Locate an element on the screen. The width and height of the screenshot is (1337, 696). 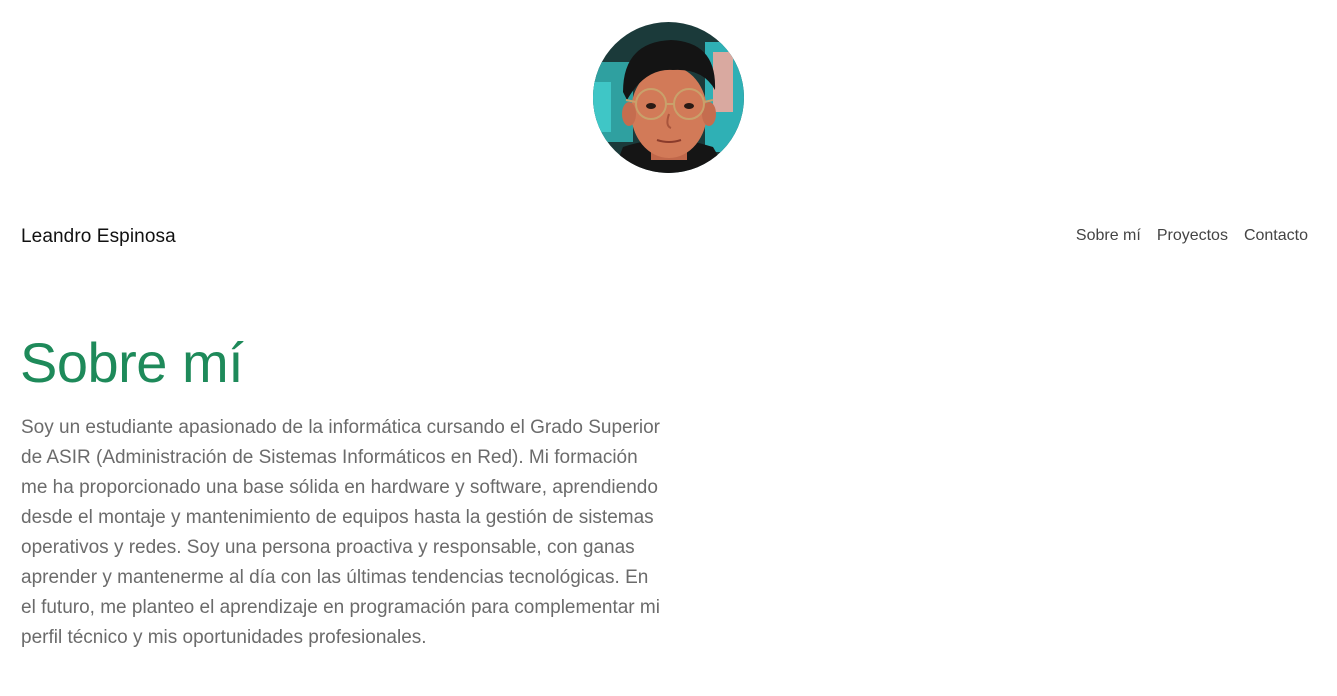
profile-avatar is located at coordinates (668, 97).